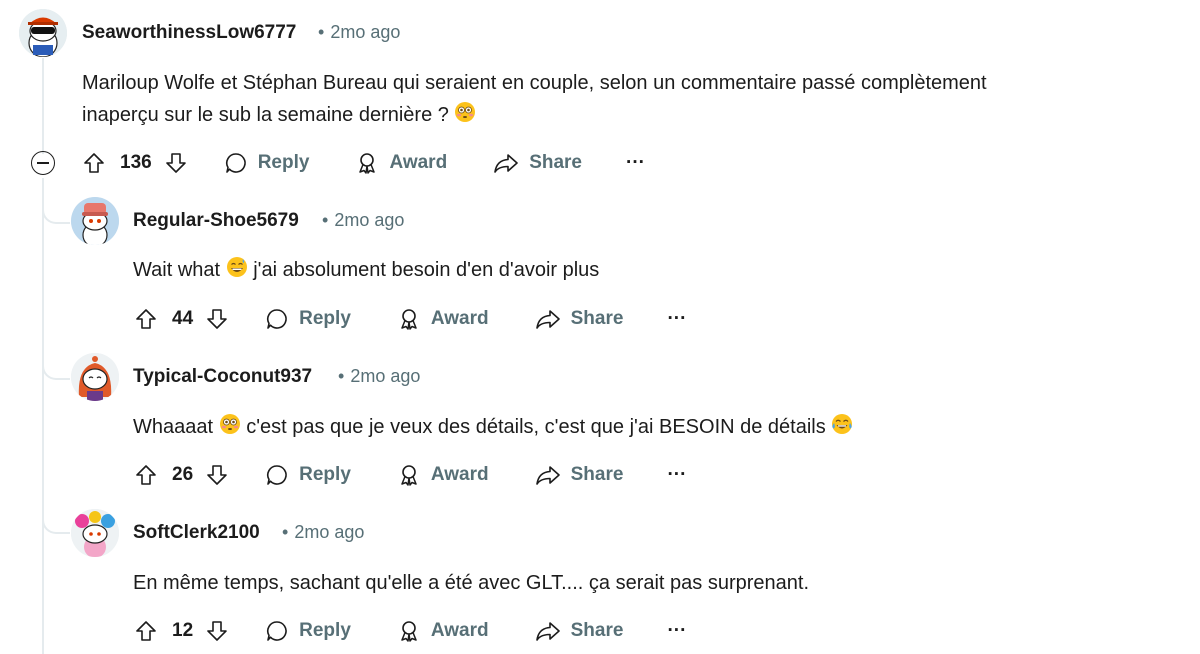 This screenshot has height=654, width=1200. What do you see at coordinates (189, 33) in the screenshot?
I see `username: SeaworthinessLow6777` at bounding box center [189, 33].